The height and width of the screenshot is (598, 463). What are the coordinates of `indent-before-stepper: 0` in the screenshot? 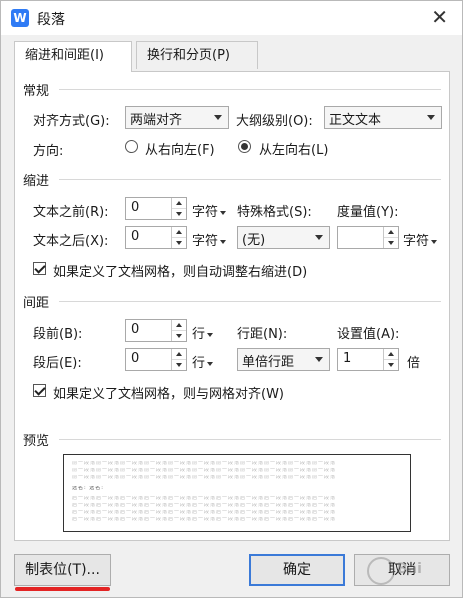 It's located at (156, 208).